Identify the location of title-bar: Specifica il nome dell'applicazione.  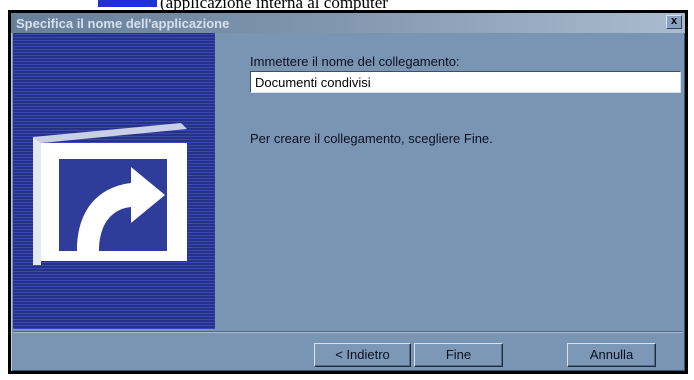
(348, 23).